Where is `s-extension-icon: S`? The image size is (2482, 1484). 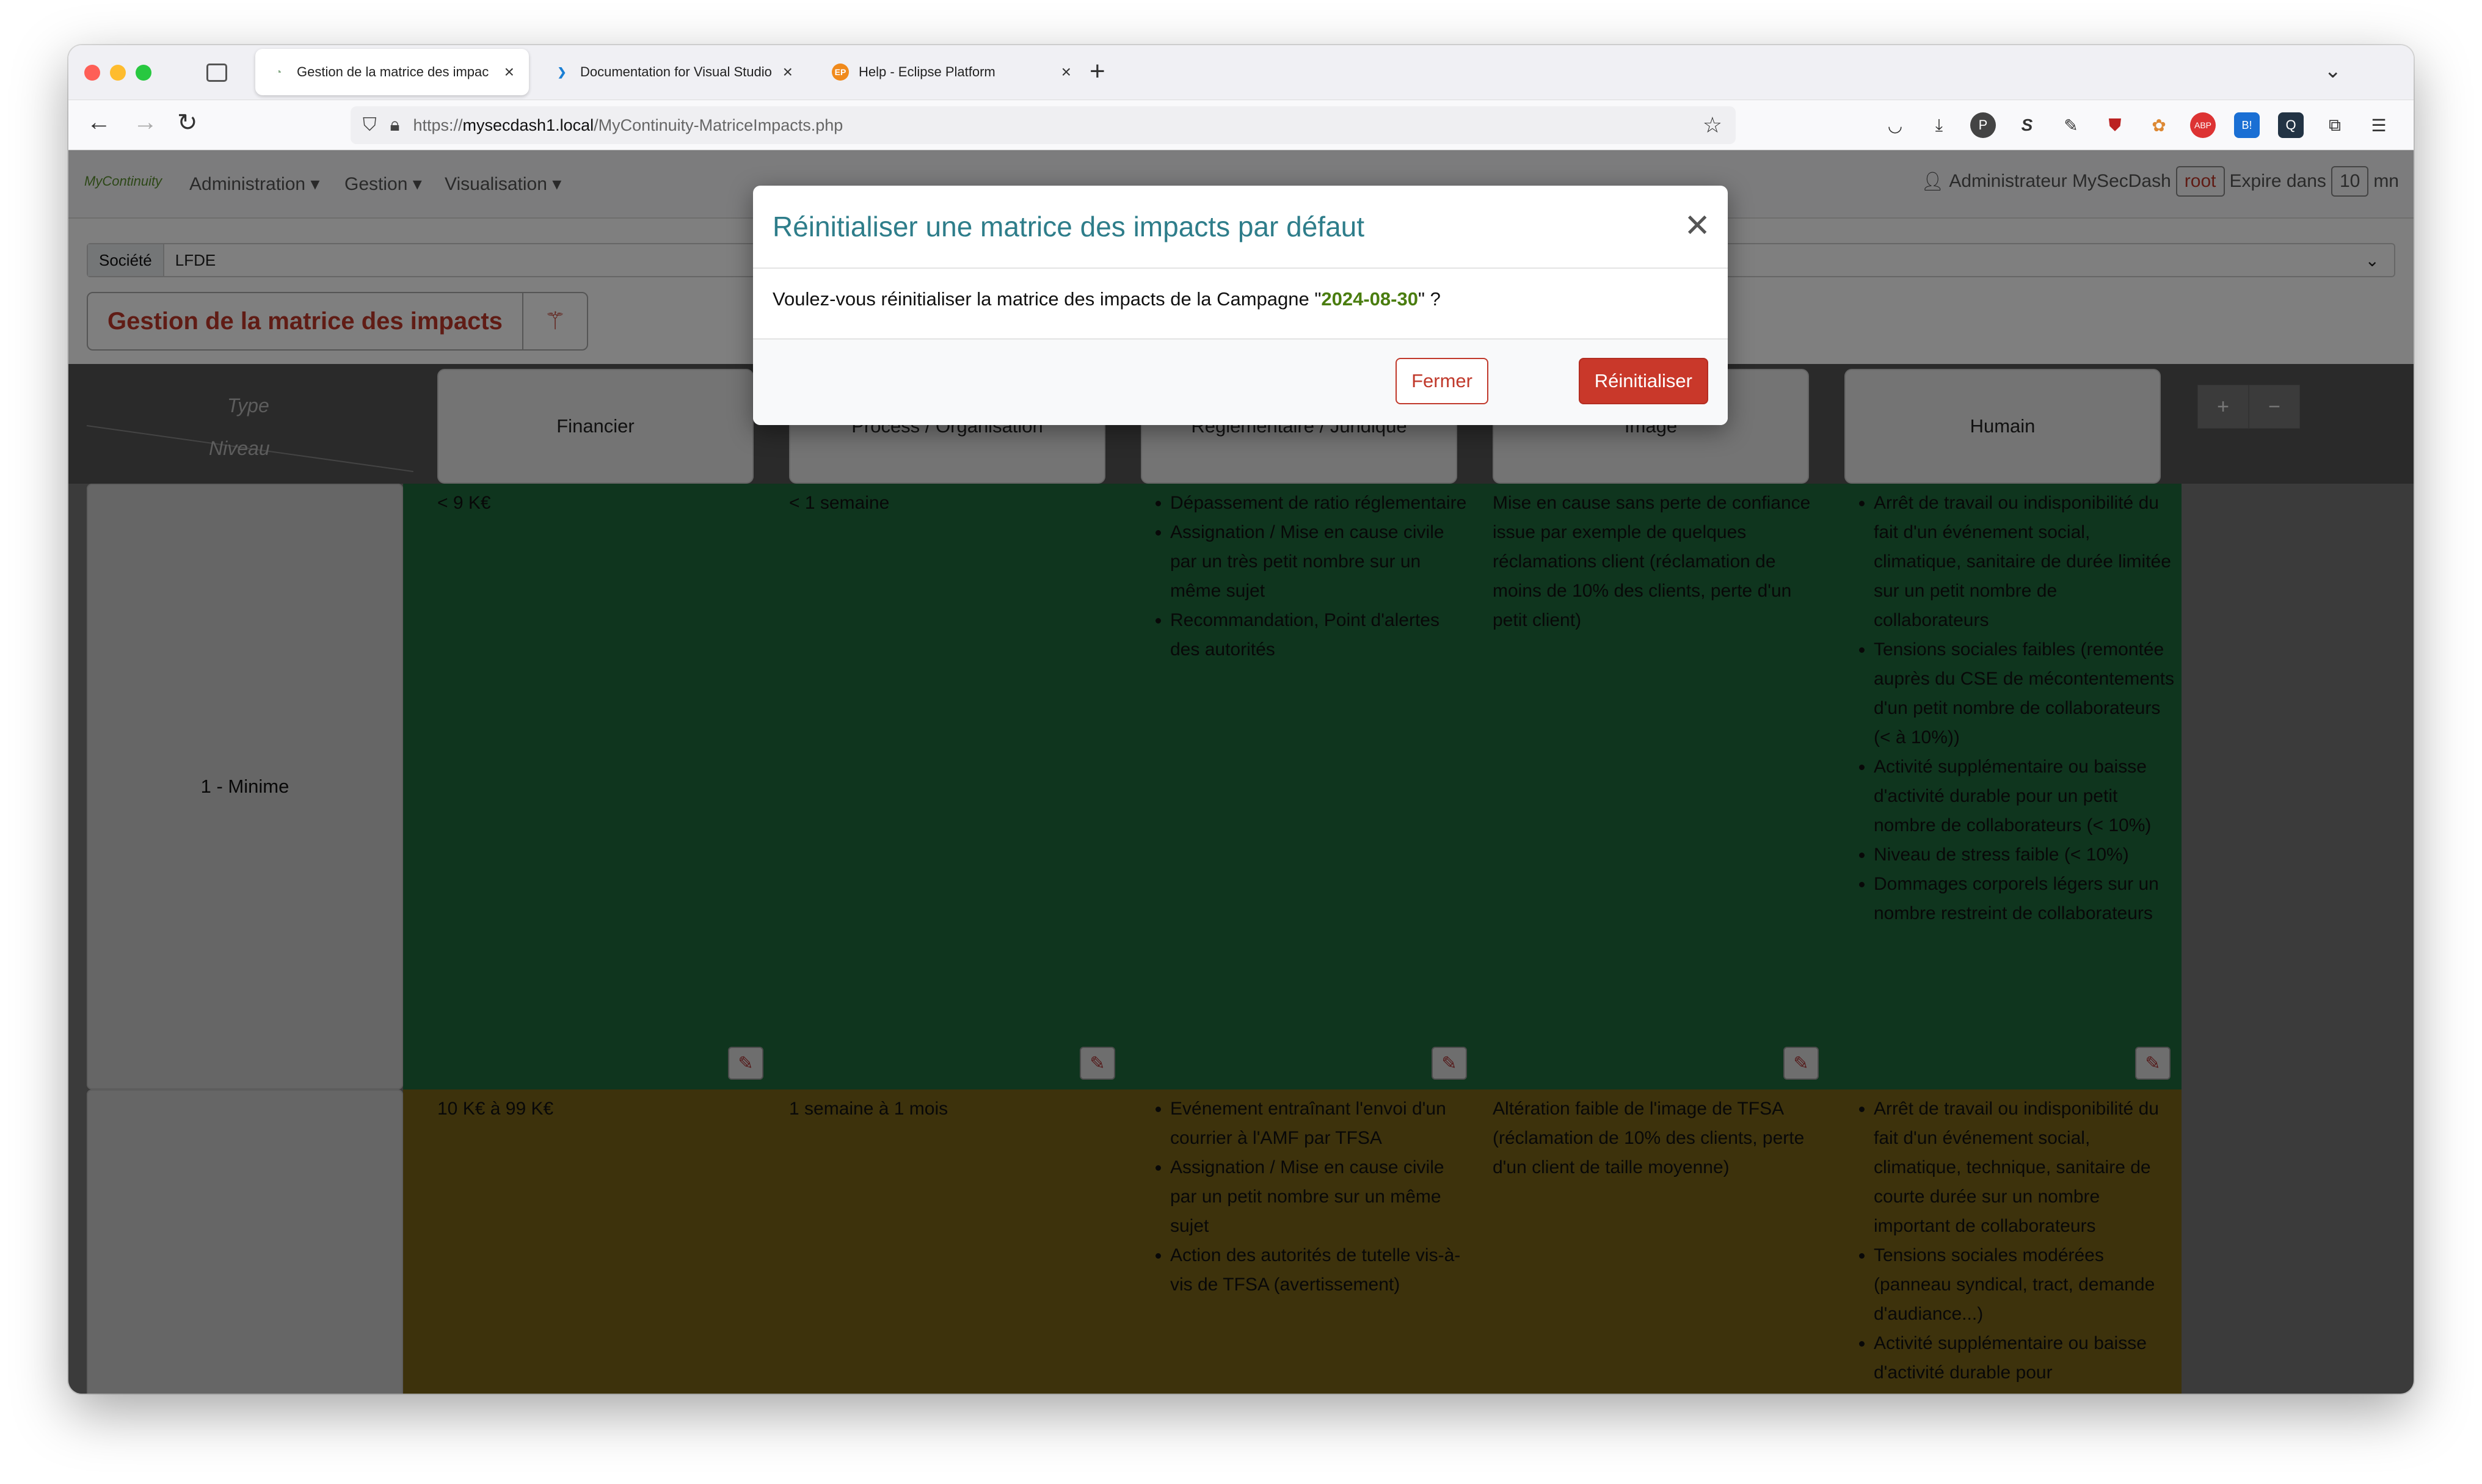 s-extension-icon: S is located at coordinates (2027, 125).